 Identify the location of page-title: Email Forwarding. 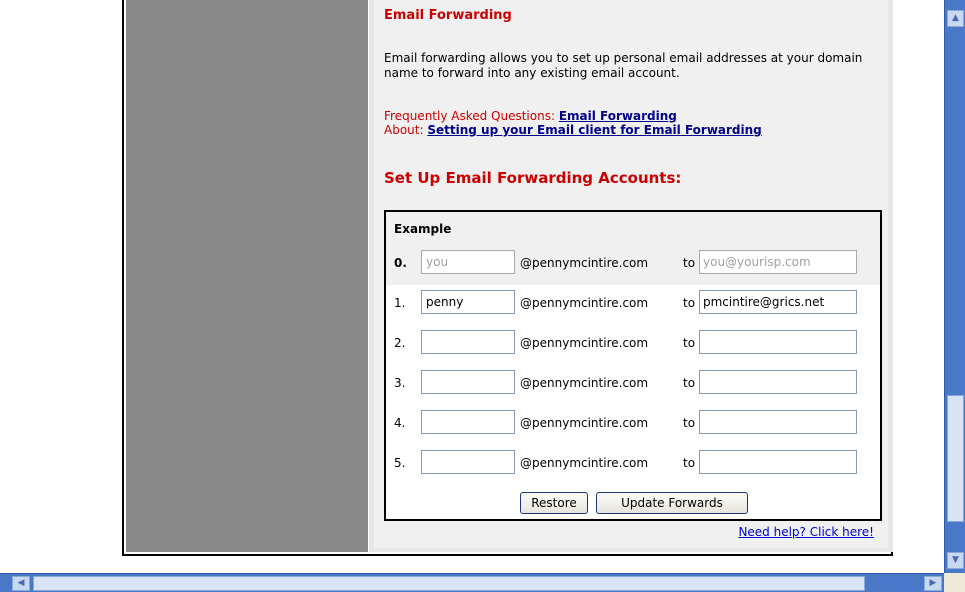
(448, 15).